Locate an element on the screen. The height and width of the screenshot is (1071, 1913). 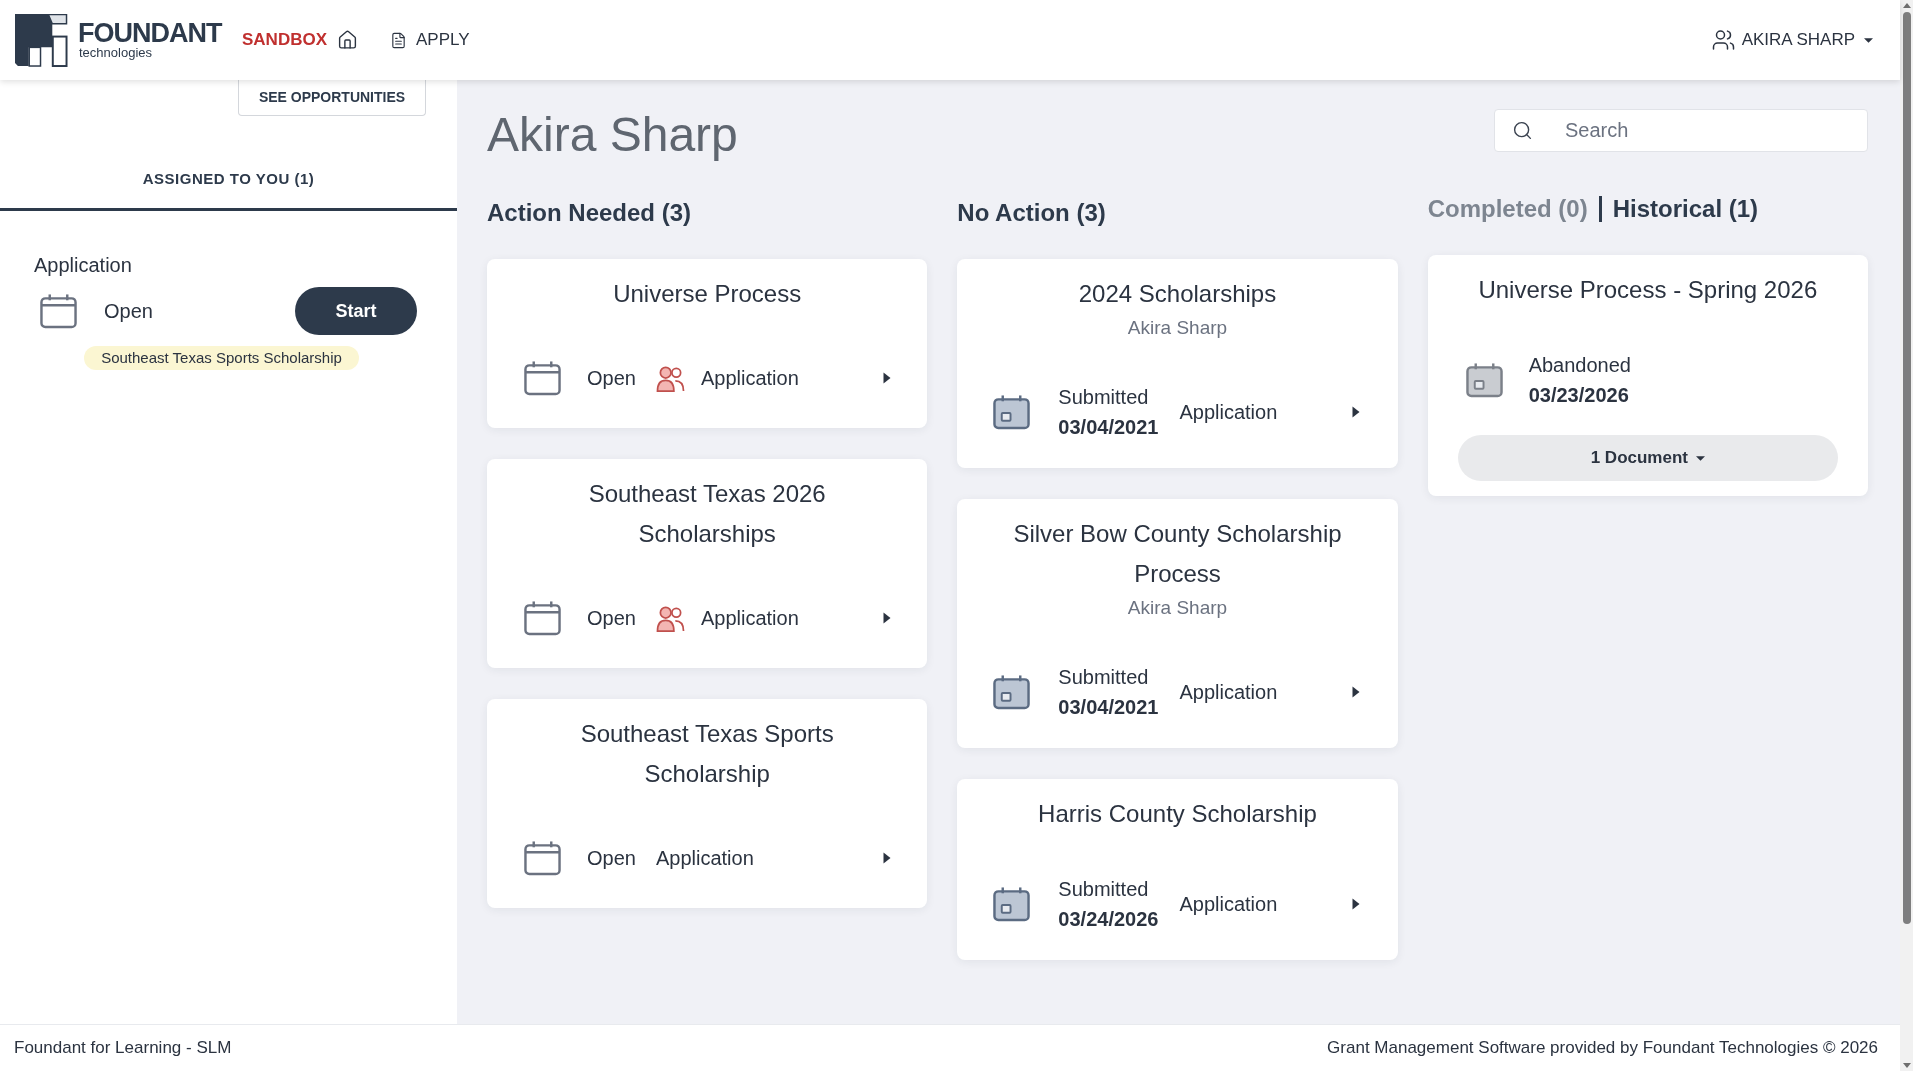
footer-text: Foundant for Learning - SLM is located at coordinates (123, 1048).